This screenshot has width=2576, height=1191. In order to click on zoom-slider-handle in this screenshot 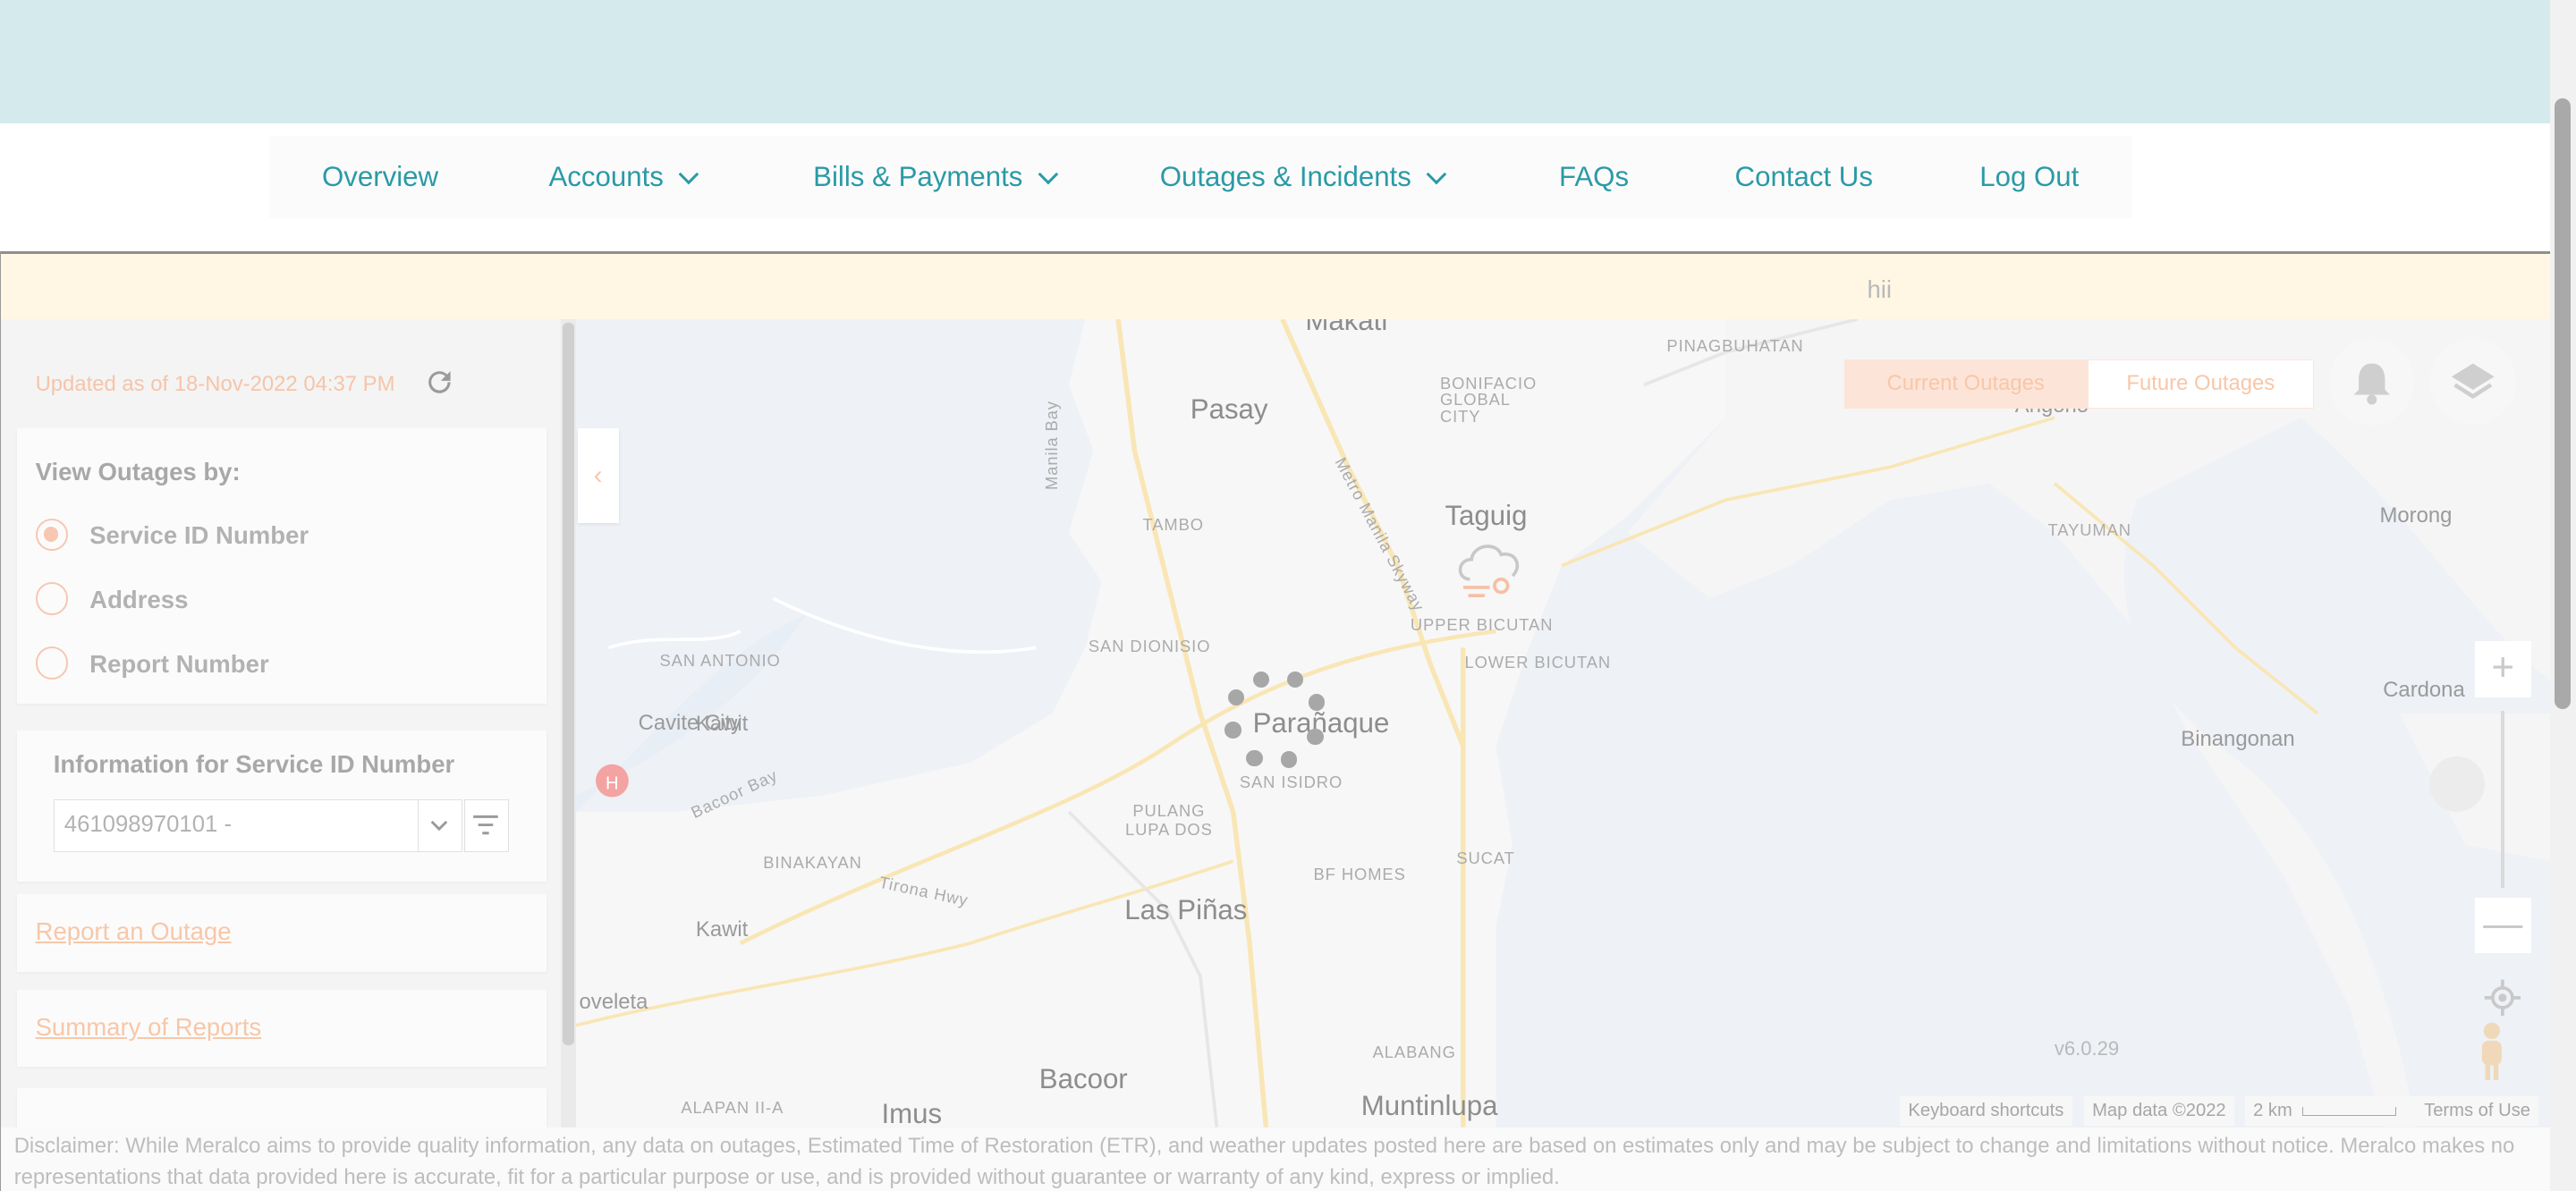, I will do `click(2457, 784)`.